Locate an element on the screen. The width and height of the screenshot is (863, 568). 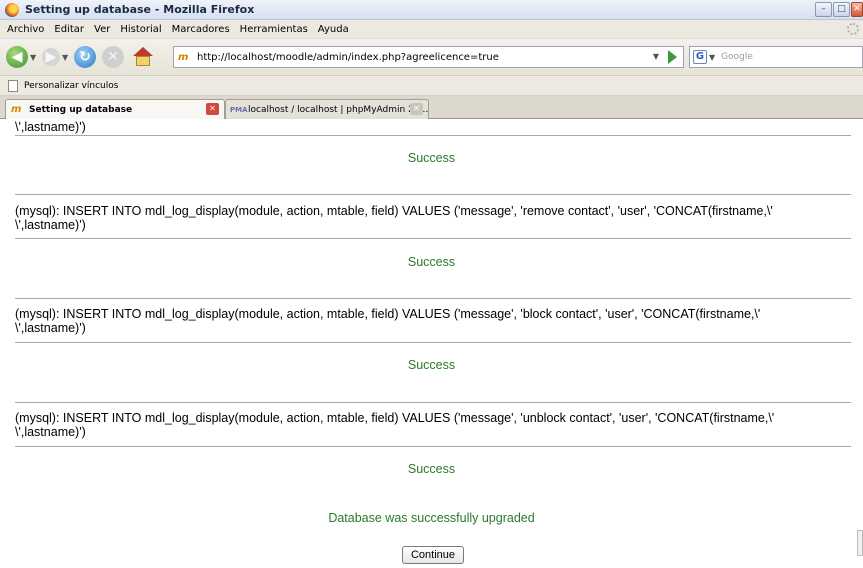
search-engine-dropdown-icon: ▼ is located at coordinates (712, 57).